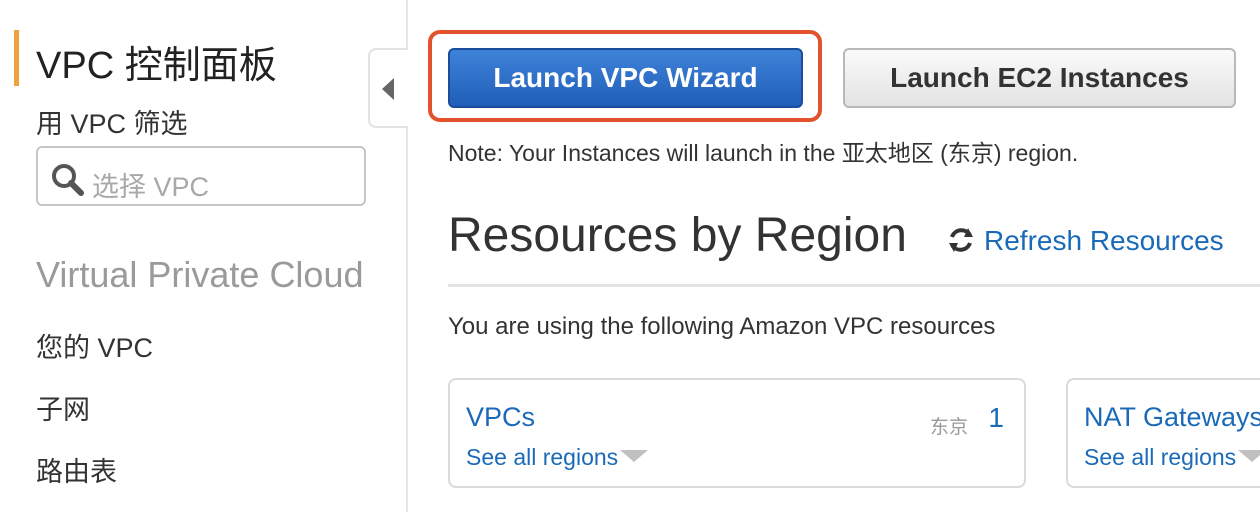  What do you see at coordinates (1039, 78) in the screenshot?
I see `launch-ec2-instances-button: Launch EC2 Instances` at bounding box center [1039, 78].